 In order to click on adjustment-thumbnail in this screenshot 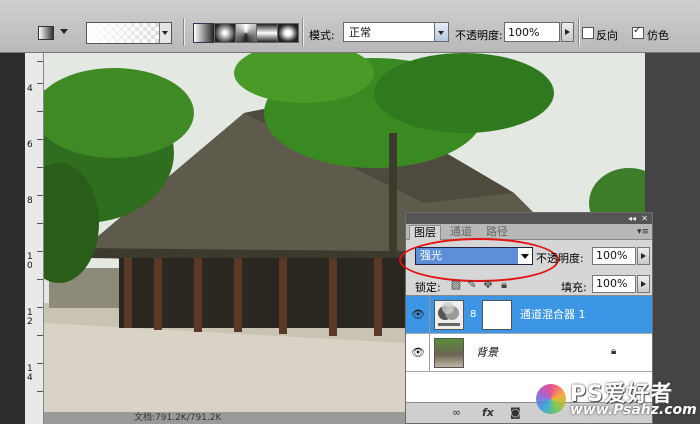, I will do `click(449, 315)`.